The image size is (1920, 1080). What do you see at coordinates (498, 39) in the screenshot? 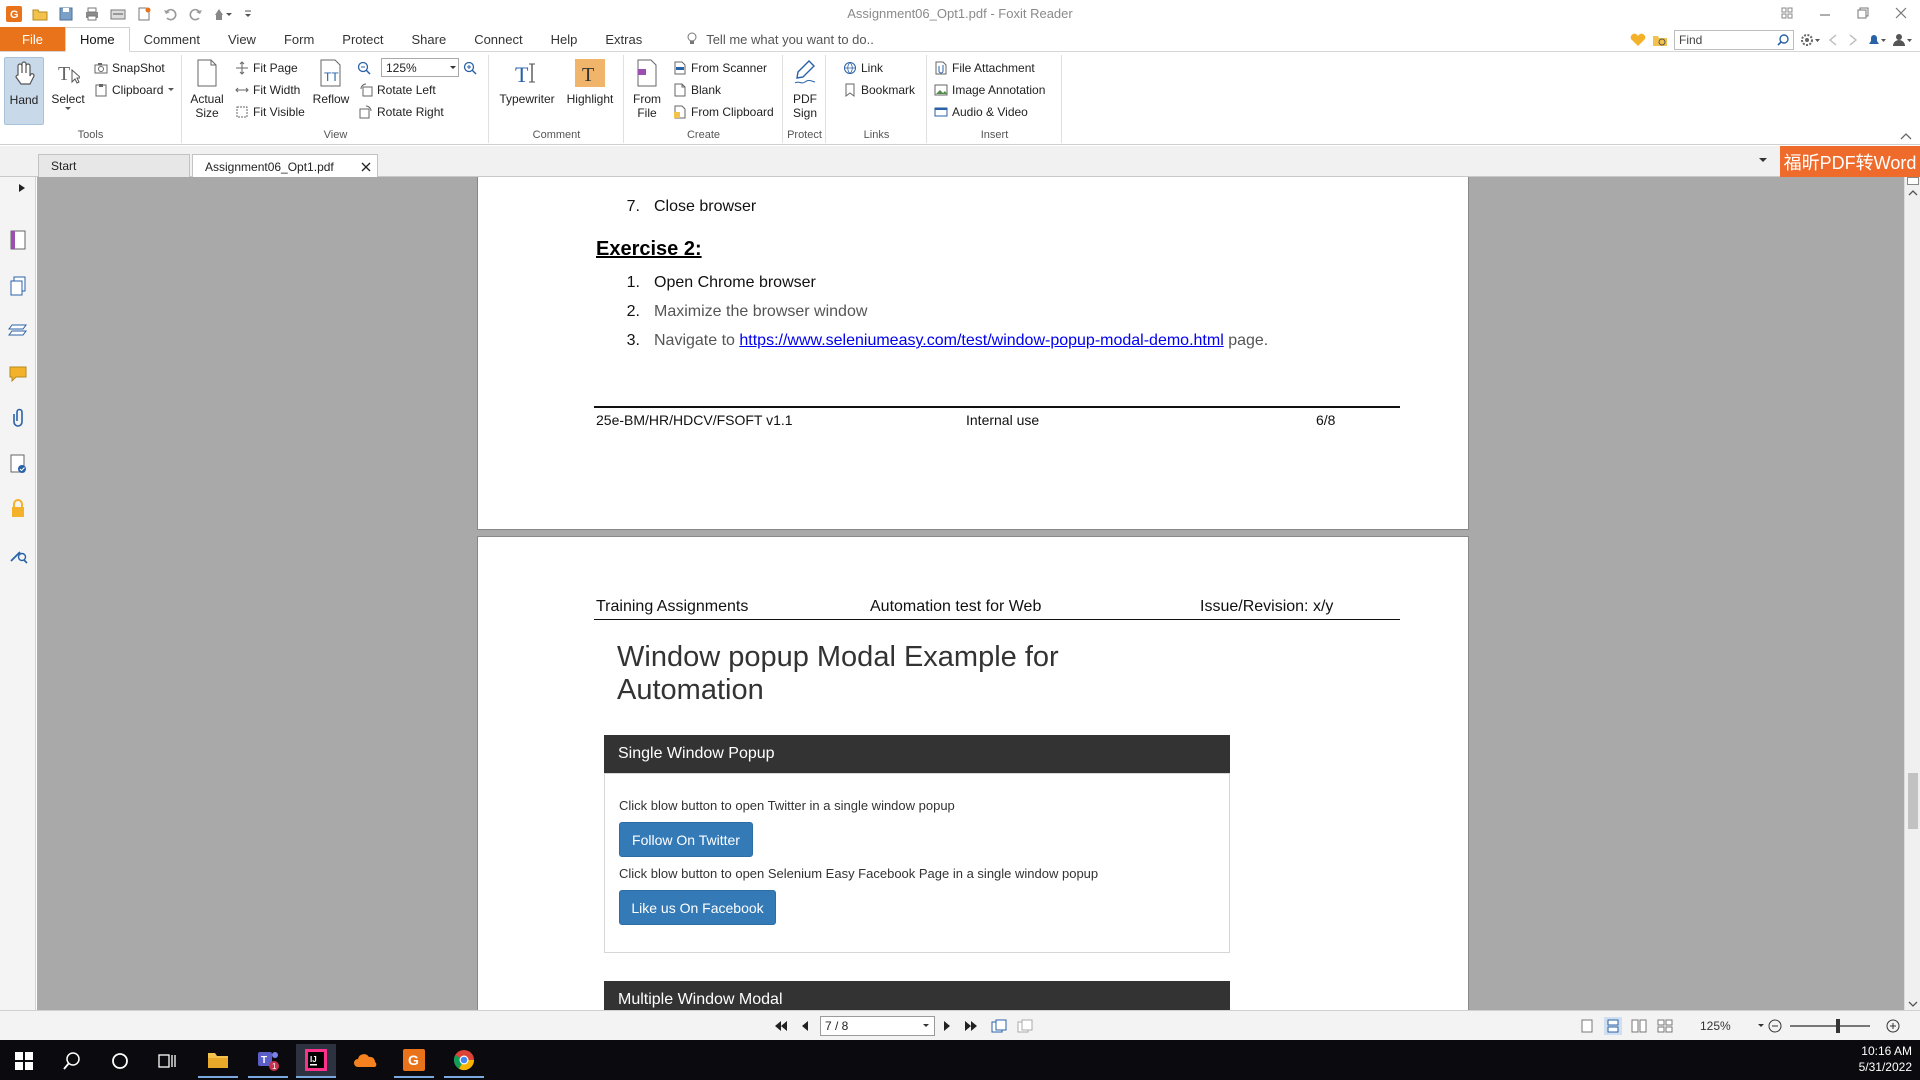
I see `tab-connect: Connect` at bounding box center [498, 39].